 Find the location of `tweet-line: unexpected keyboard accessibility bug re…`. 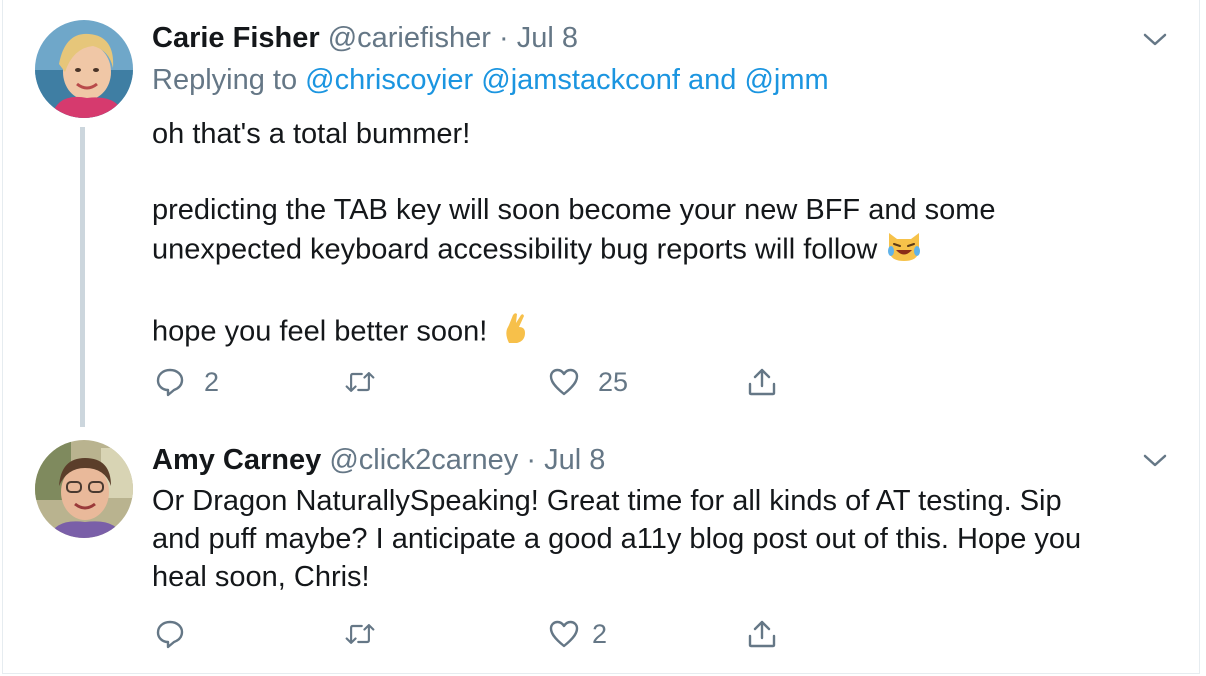

tweet-line: unexpected keyboard accessibility bug re… is located at coordinates (657, 251).